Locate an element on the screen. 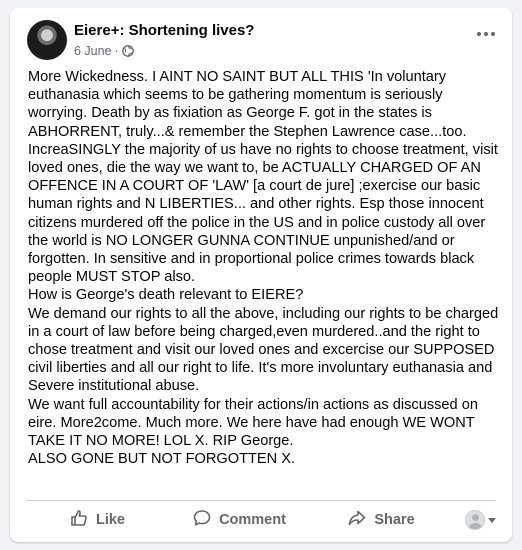 The width and height of the screenshot is (522, 550). profile-avatar-icon is located at coordinates (475, 520).